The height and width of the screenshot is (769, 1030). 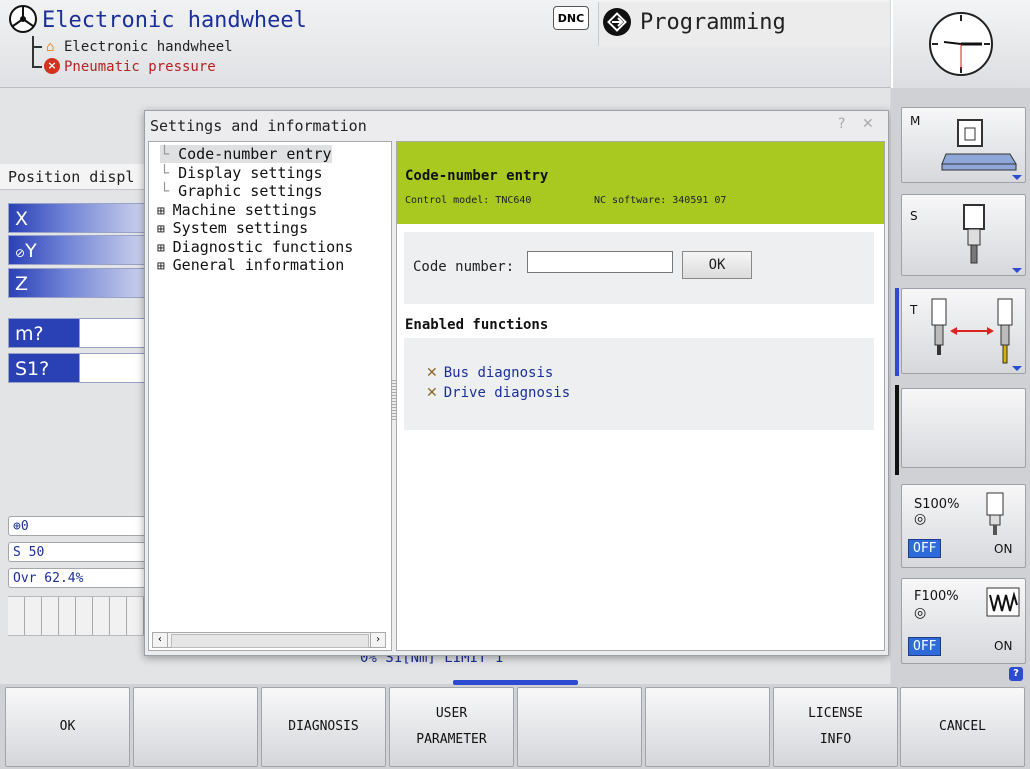 I want to click on clock-icon, so click(x=961, y=44).